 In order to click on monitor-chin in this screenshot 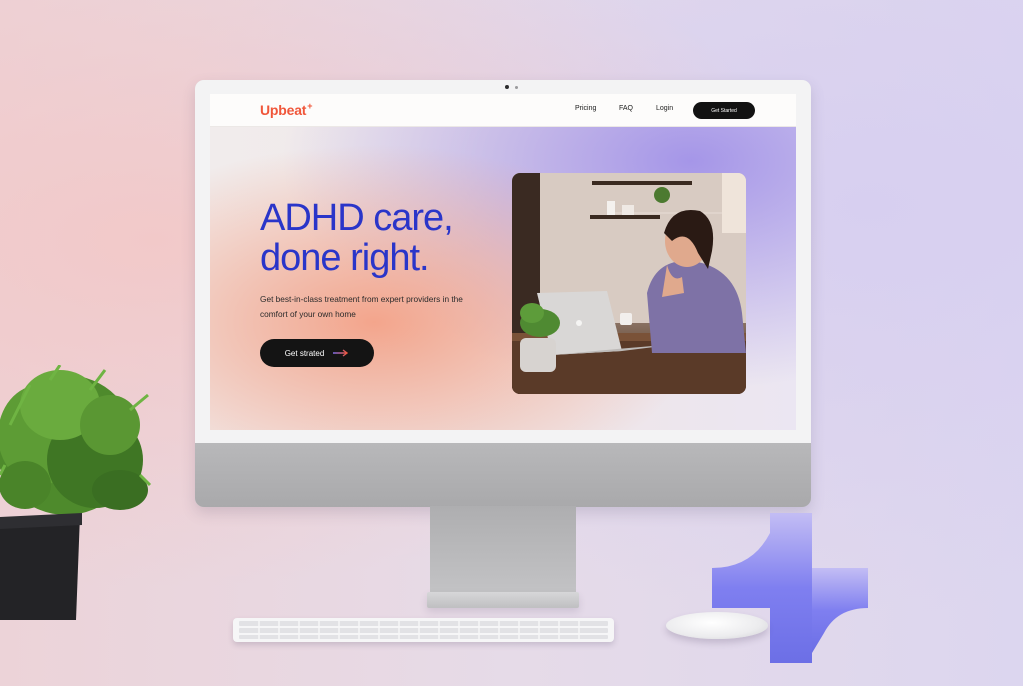, I will do `click(503, 475)`.